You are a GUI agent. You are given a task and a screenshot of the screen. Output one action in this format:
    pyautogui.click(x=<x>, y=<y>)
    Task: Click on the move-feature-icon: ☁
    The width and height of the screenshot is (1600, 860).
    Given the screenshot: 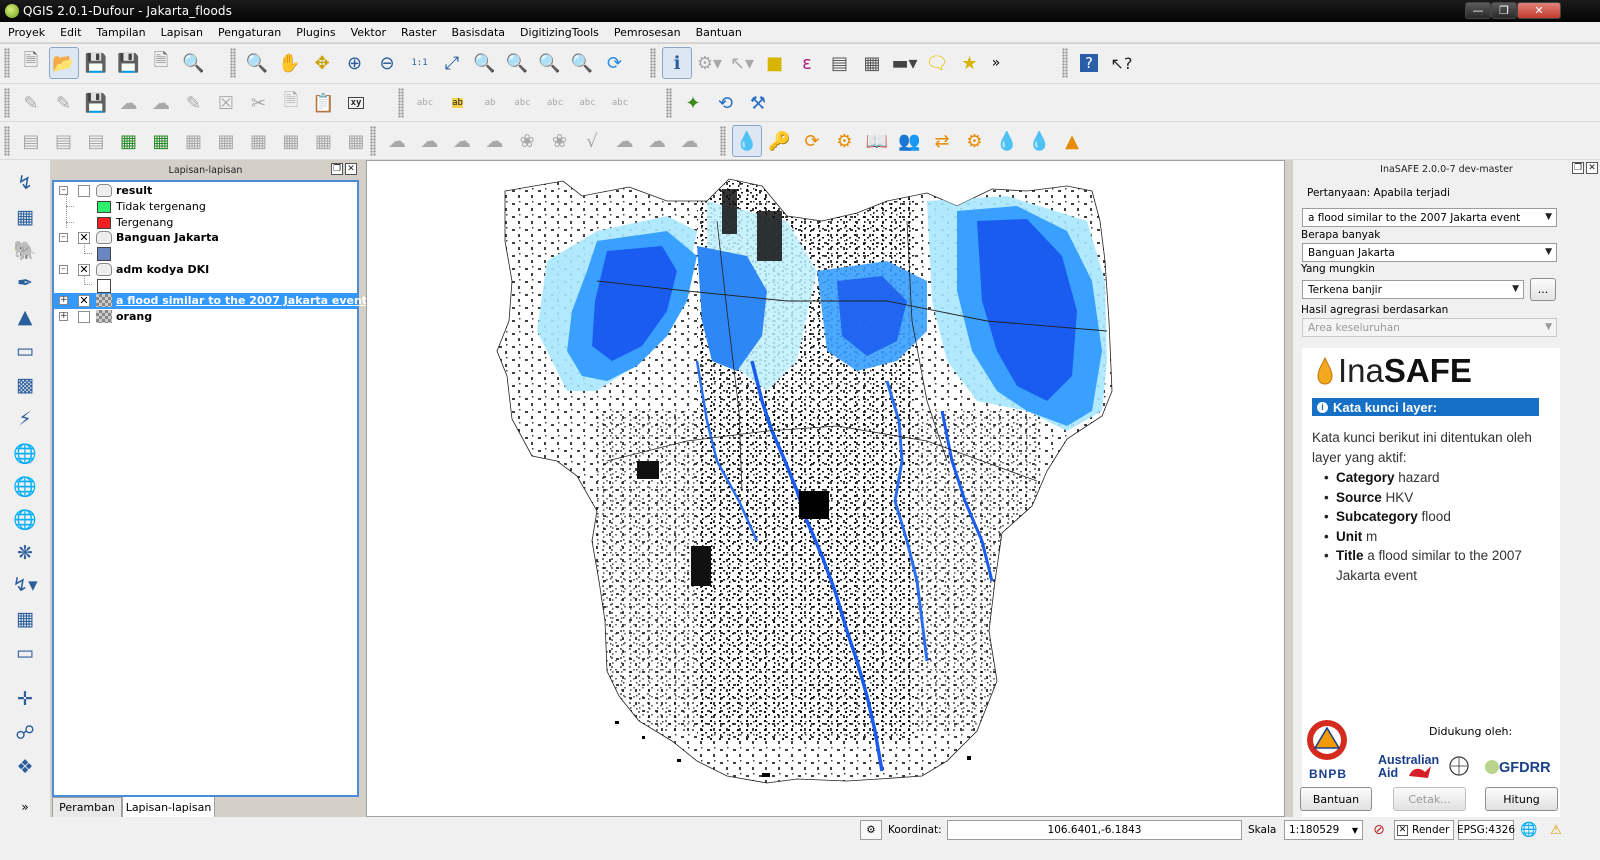 What is the action you would take?
    pyautogui.click(x=161, y=103)
    